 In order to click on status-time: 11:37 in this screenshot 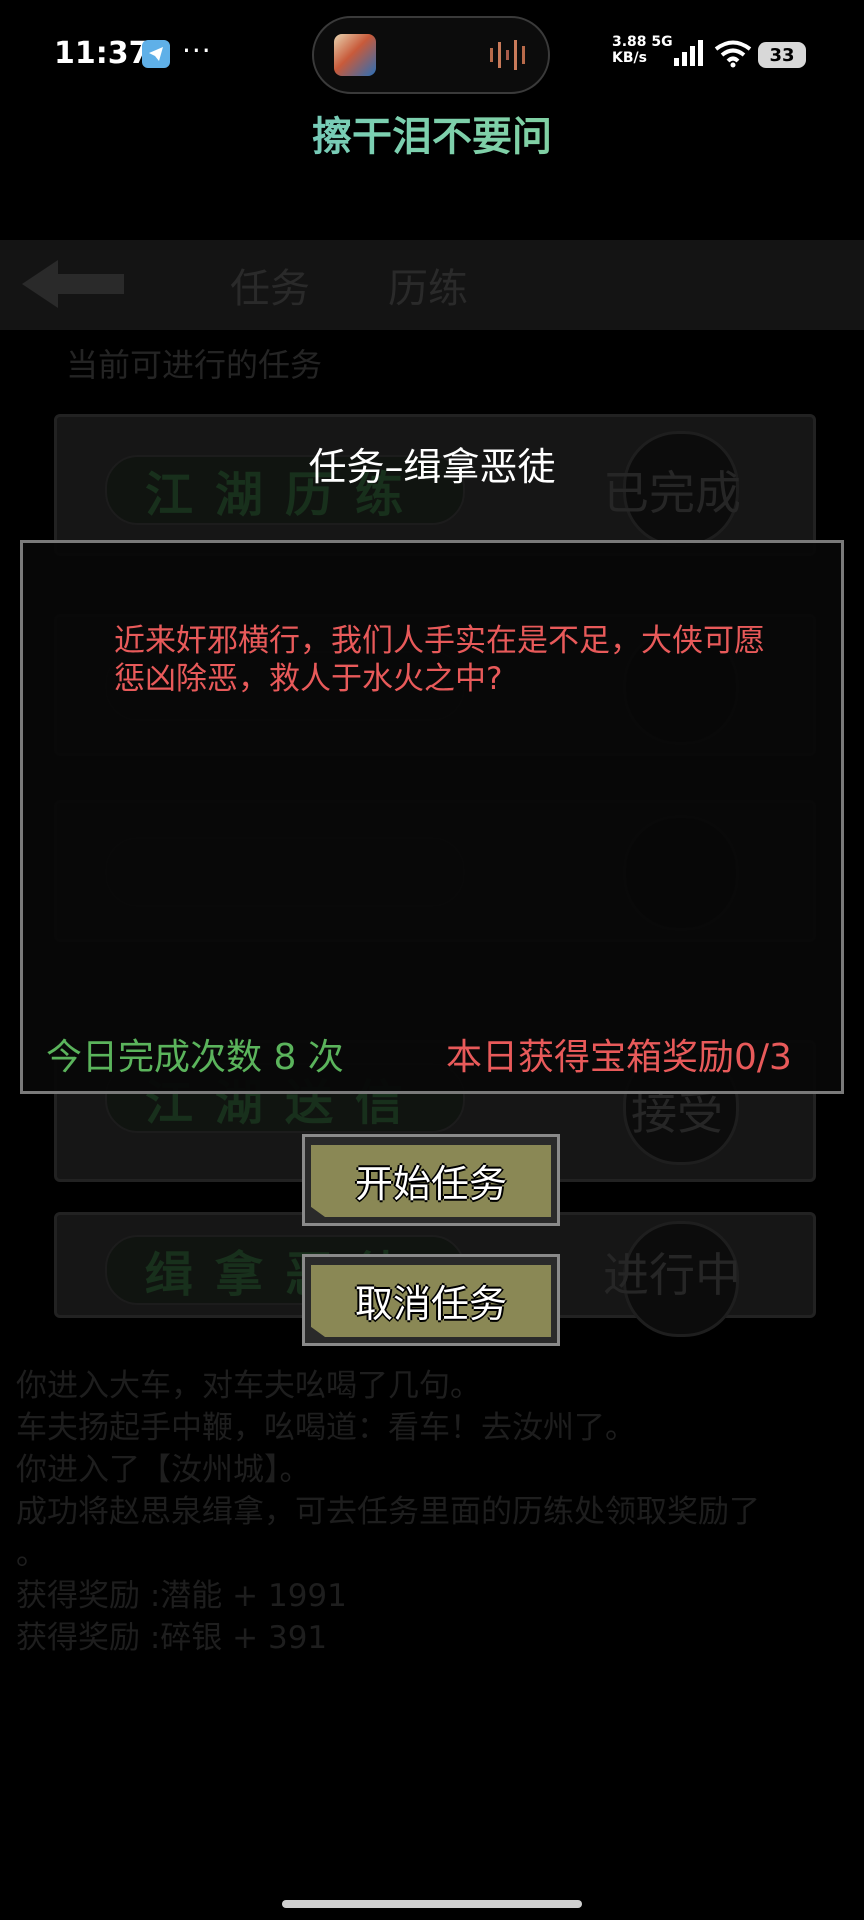, I will do `click(102, 53)`.